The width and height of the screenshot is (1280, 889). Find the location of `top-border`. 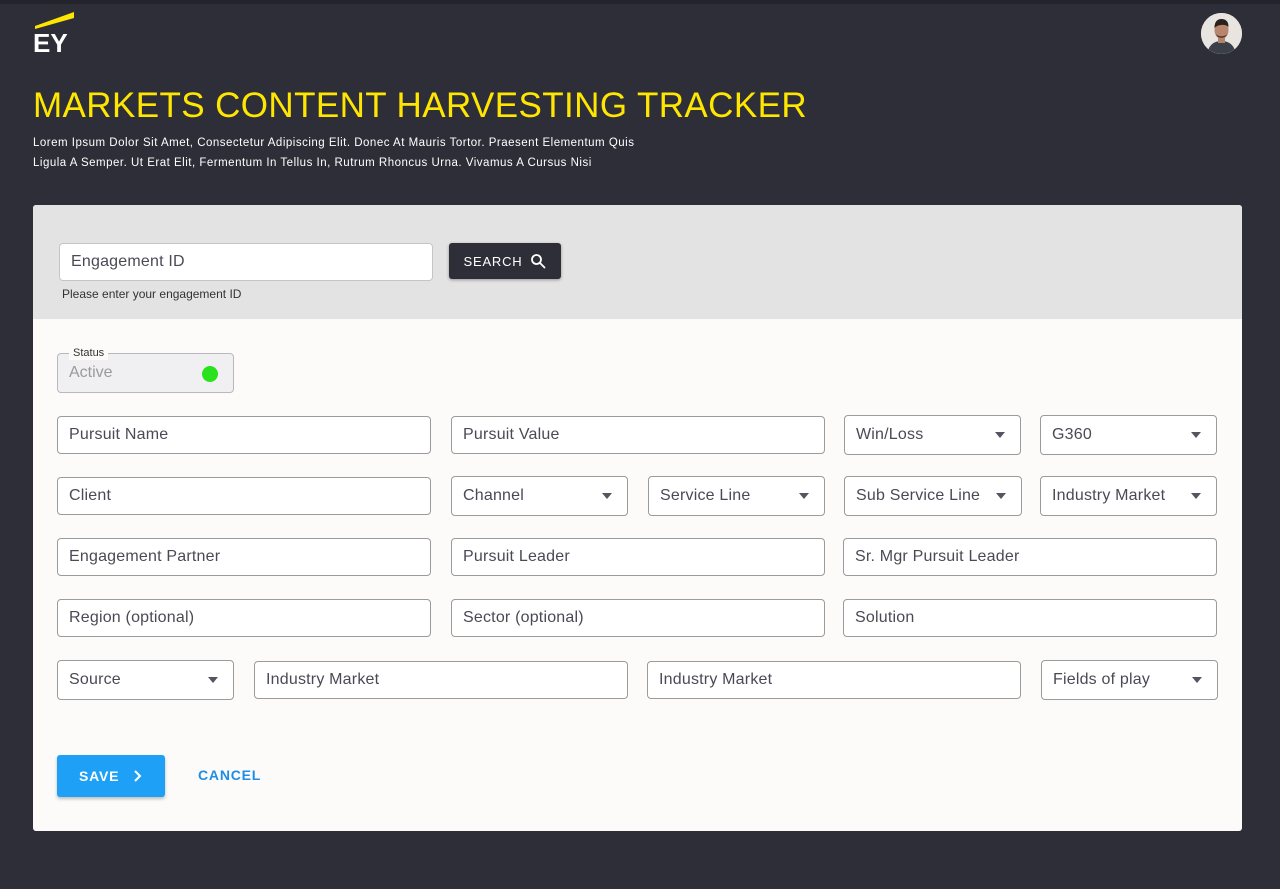

top-border is located at coordinates (640, 2).